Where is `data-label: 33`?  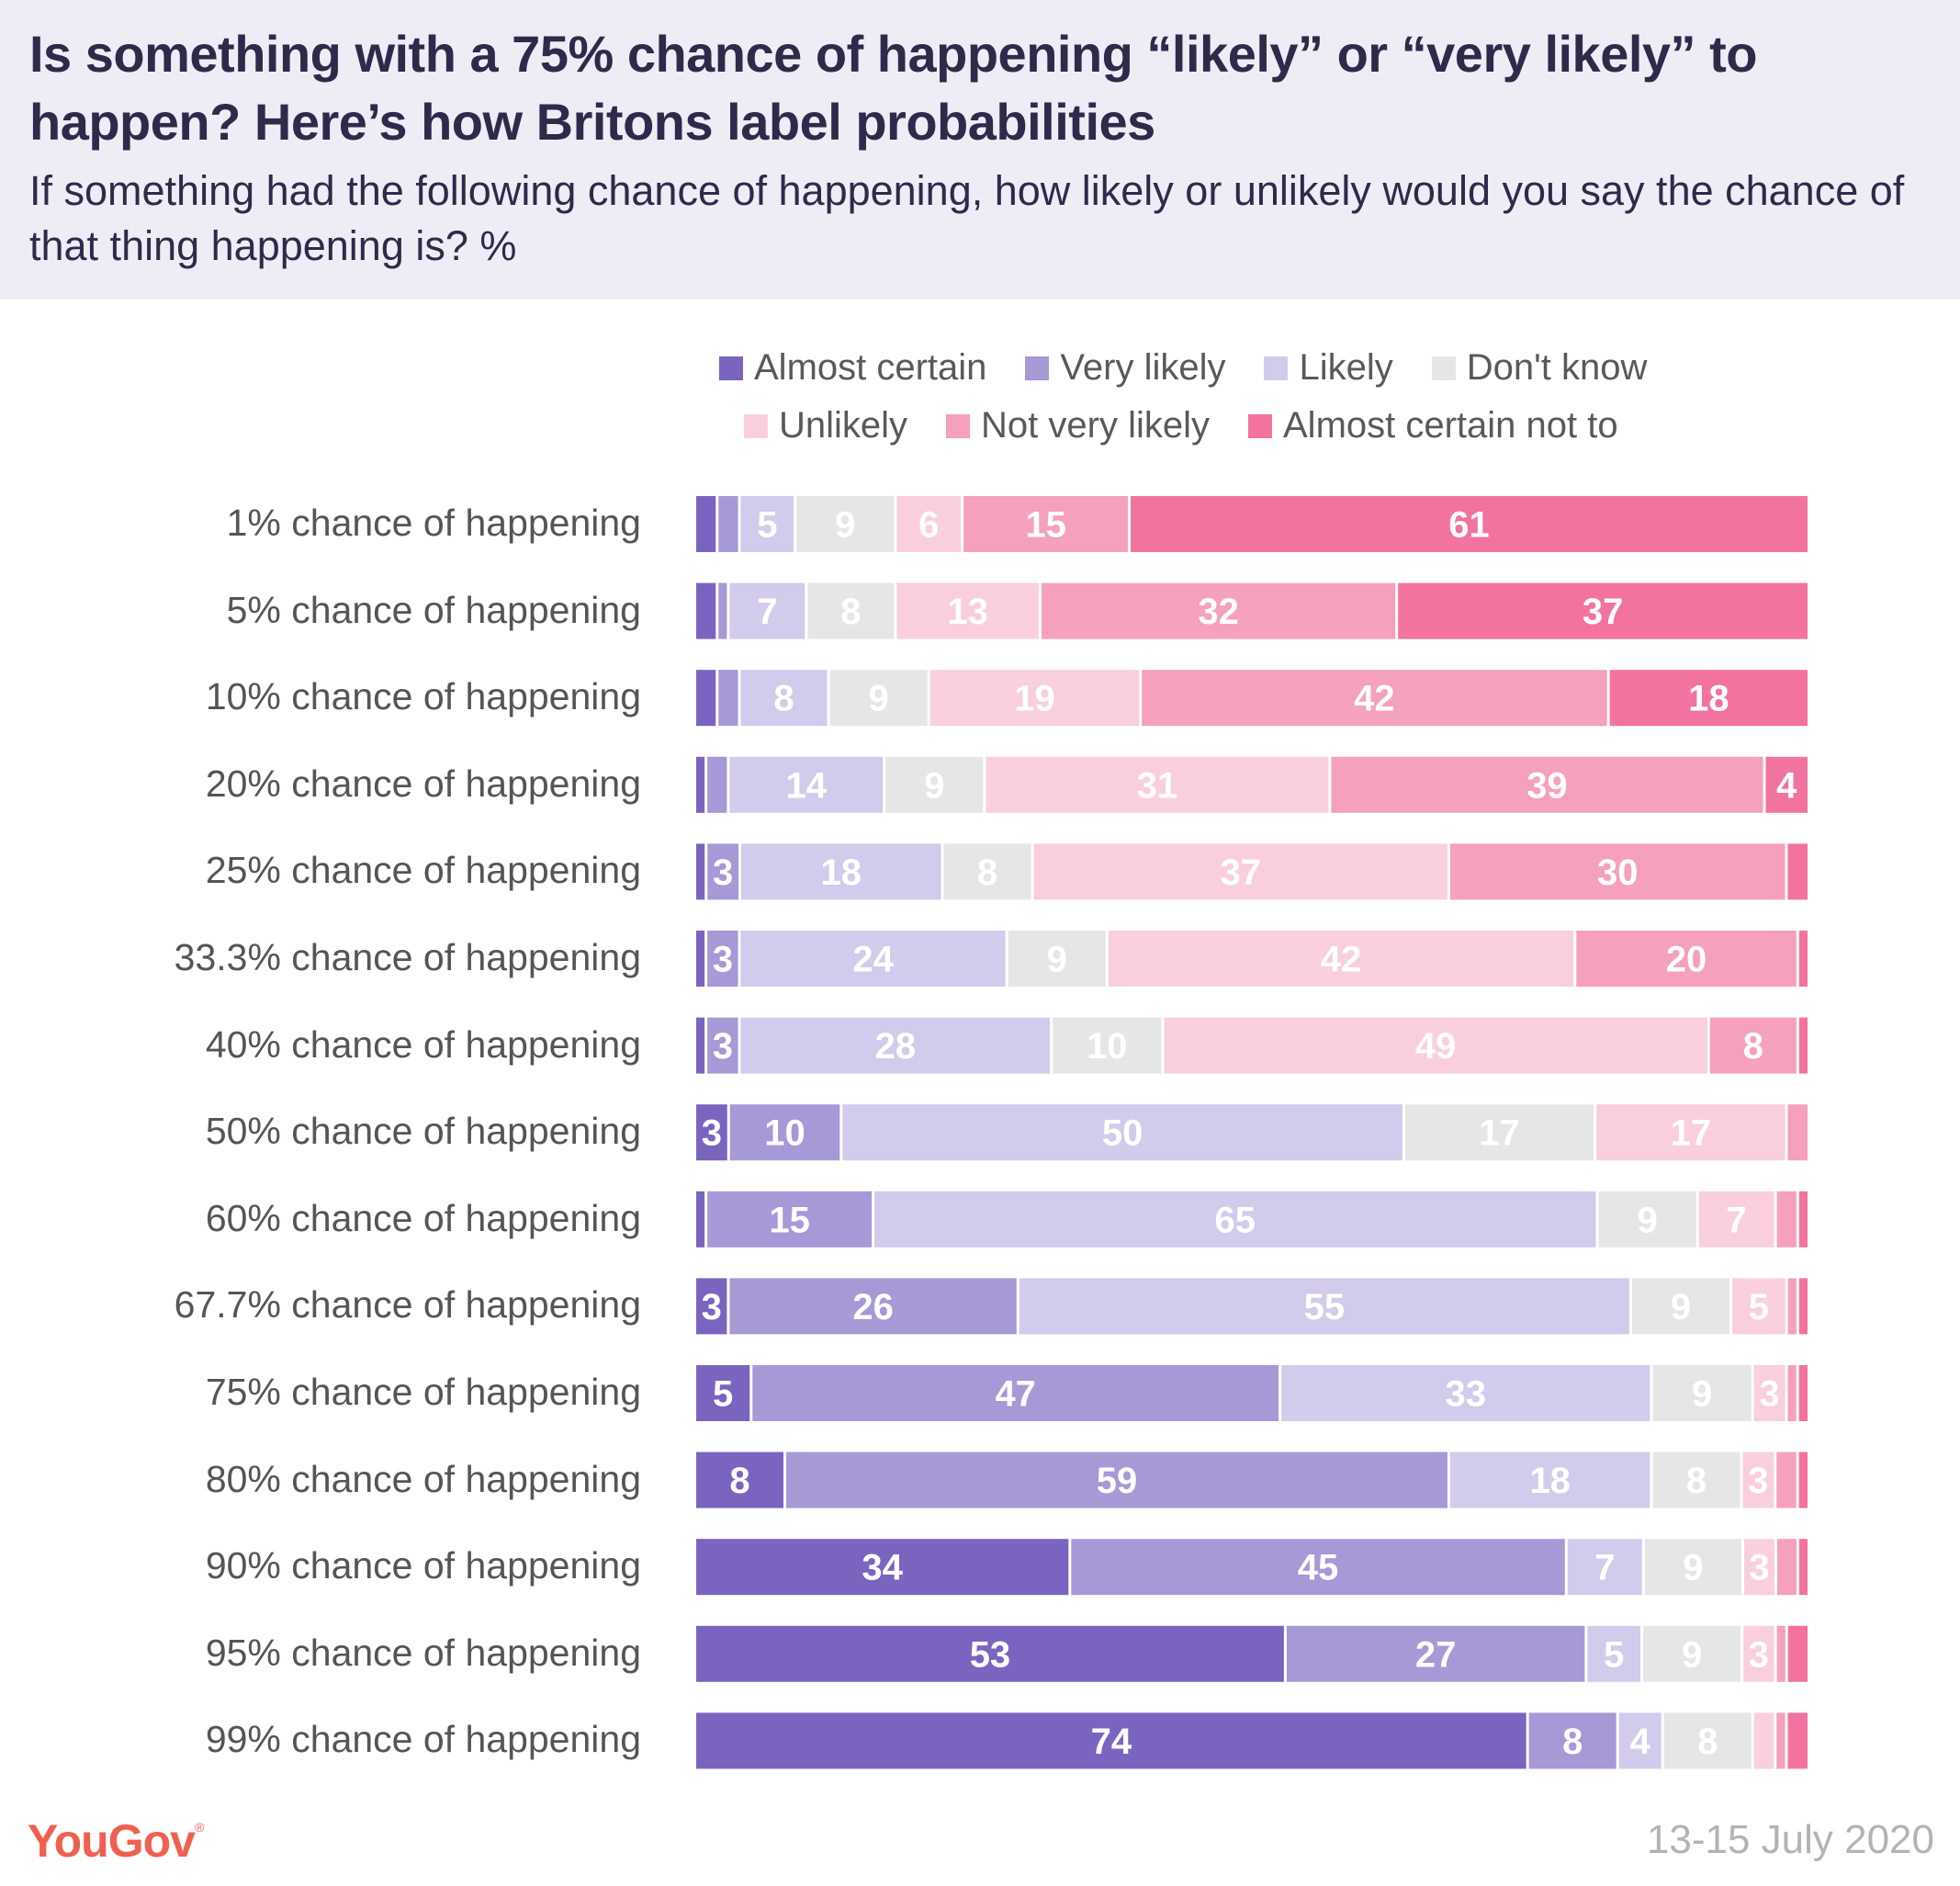 data-label: 33 is located at coordinates (1466, 1394).